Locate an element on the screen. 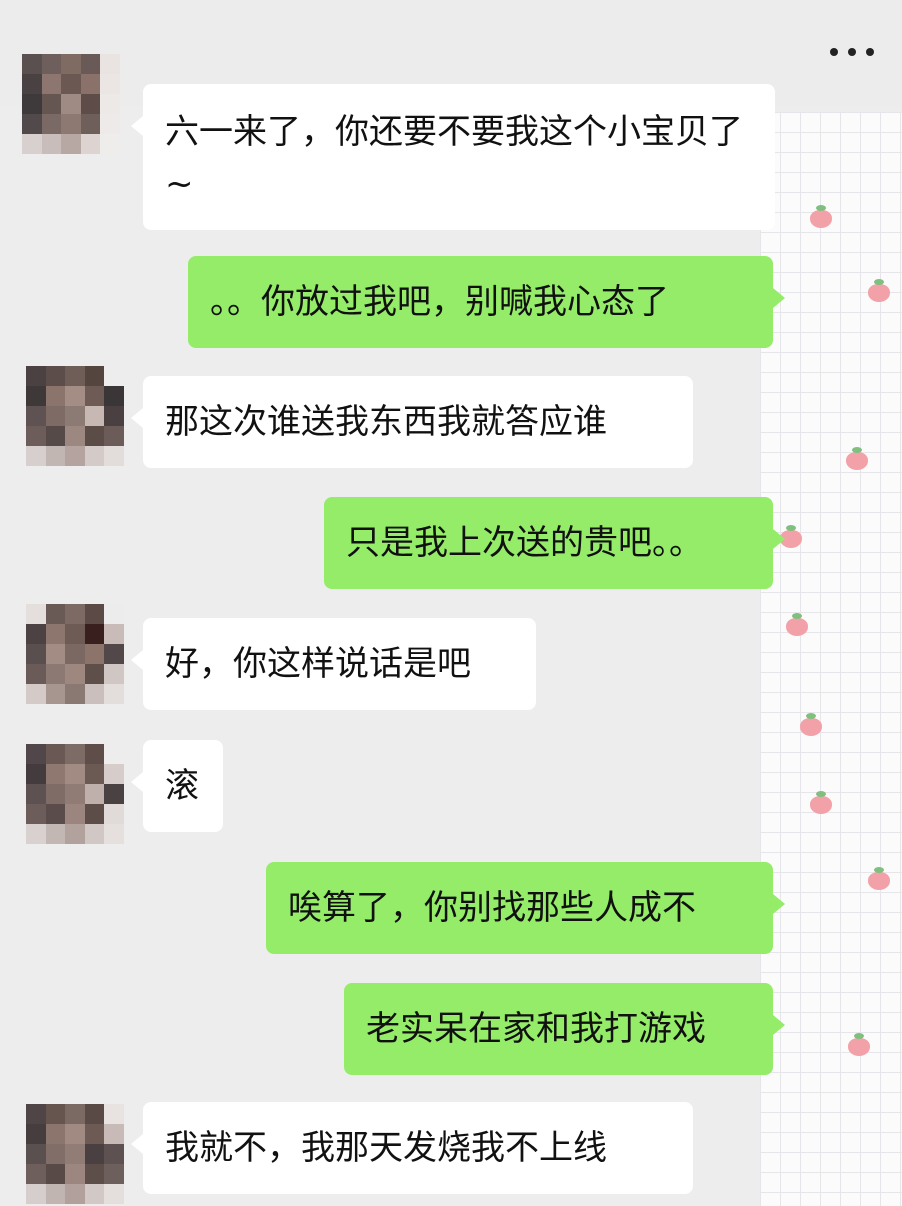 The image size is (902, 1206). message-text: 滚 is located at coordinates (182, 786).